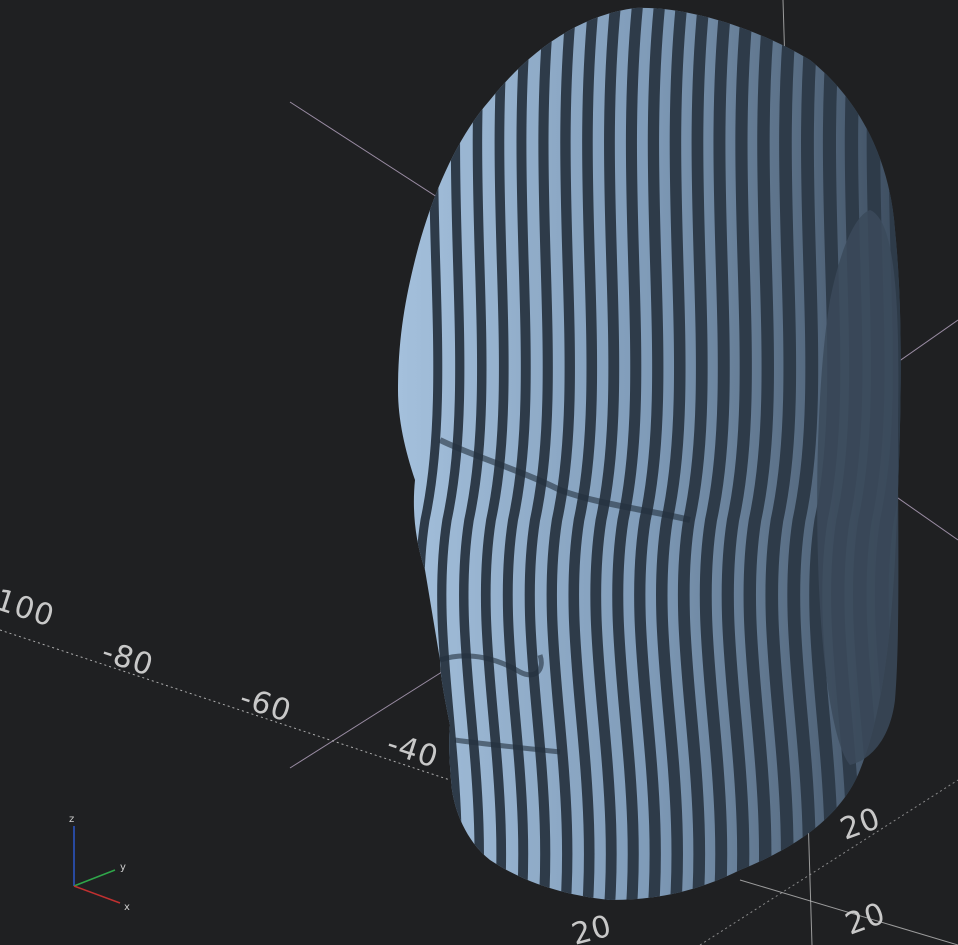 The width and height of the screenshot is (958, 945). Describe the element at coordinates (592, 927) in the screenshot. I see `tick-x-20-bottom: 20` at that location.